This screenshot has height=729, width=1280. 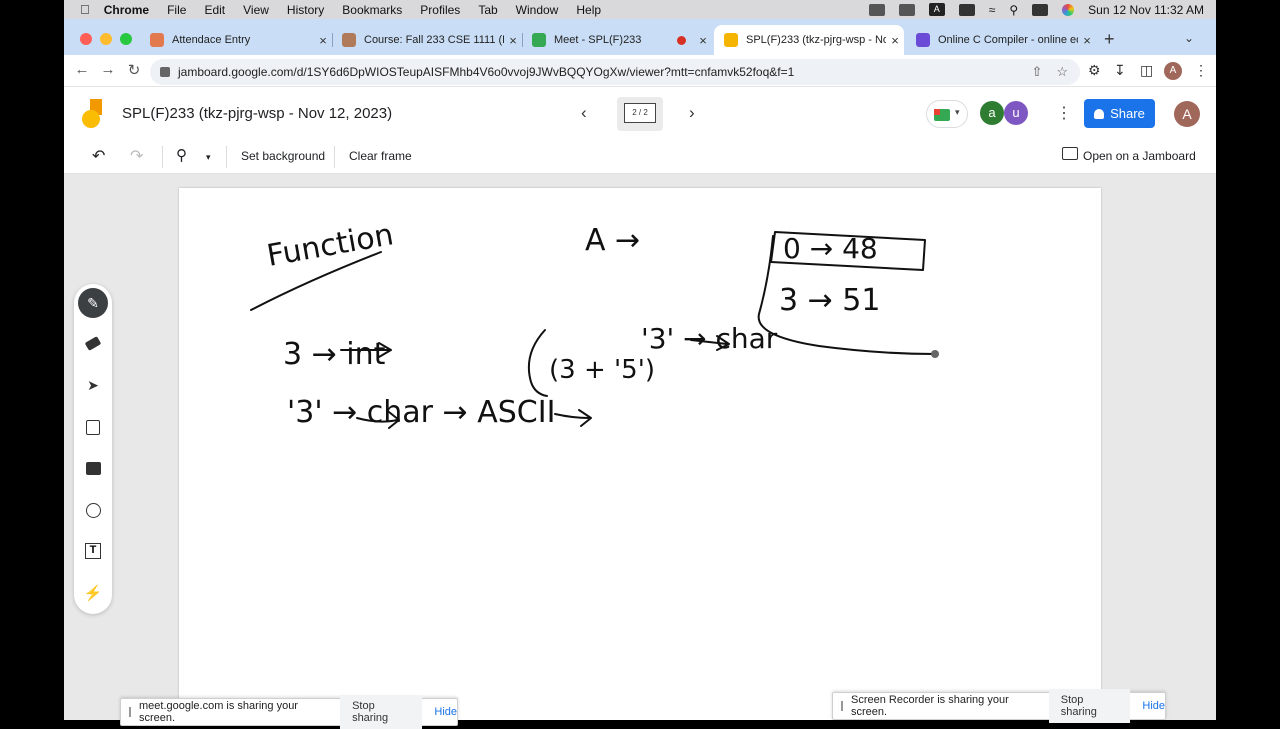 What do you see at coordinates (1013, 10) in the screenshot?
I see `spotlight-search-icon: ⚲` at bounding box center [1013, 10].